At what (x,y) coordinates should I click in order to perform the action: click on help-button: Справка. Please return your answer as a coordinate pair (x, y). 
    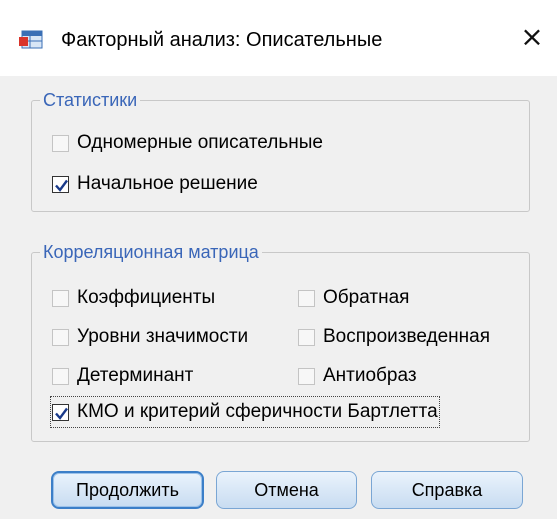
    Looking at the image, I should click on (447, 490).